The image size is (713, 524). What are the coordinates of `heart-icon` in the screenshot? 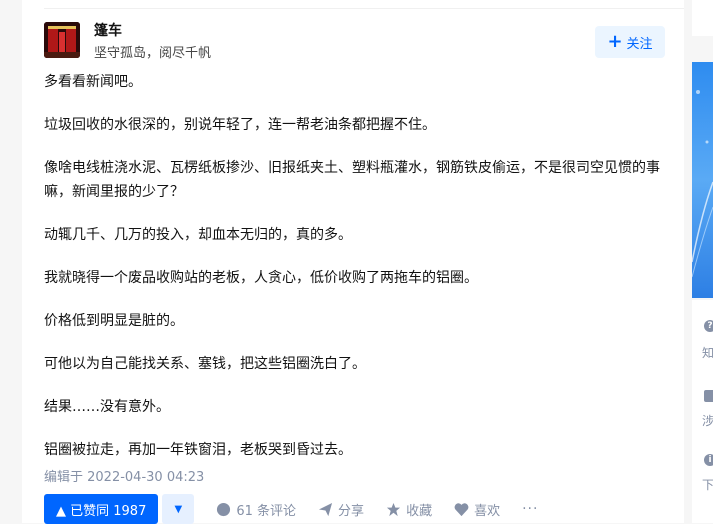 It's located at (461, 509).